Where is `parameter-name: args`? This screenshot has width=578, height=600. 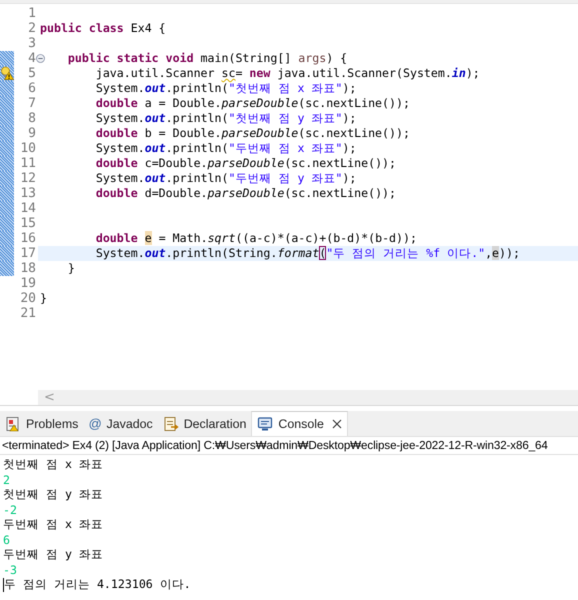 parameter-name: args is located at coordinates (312, 58).